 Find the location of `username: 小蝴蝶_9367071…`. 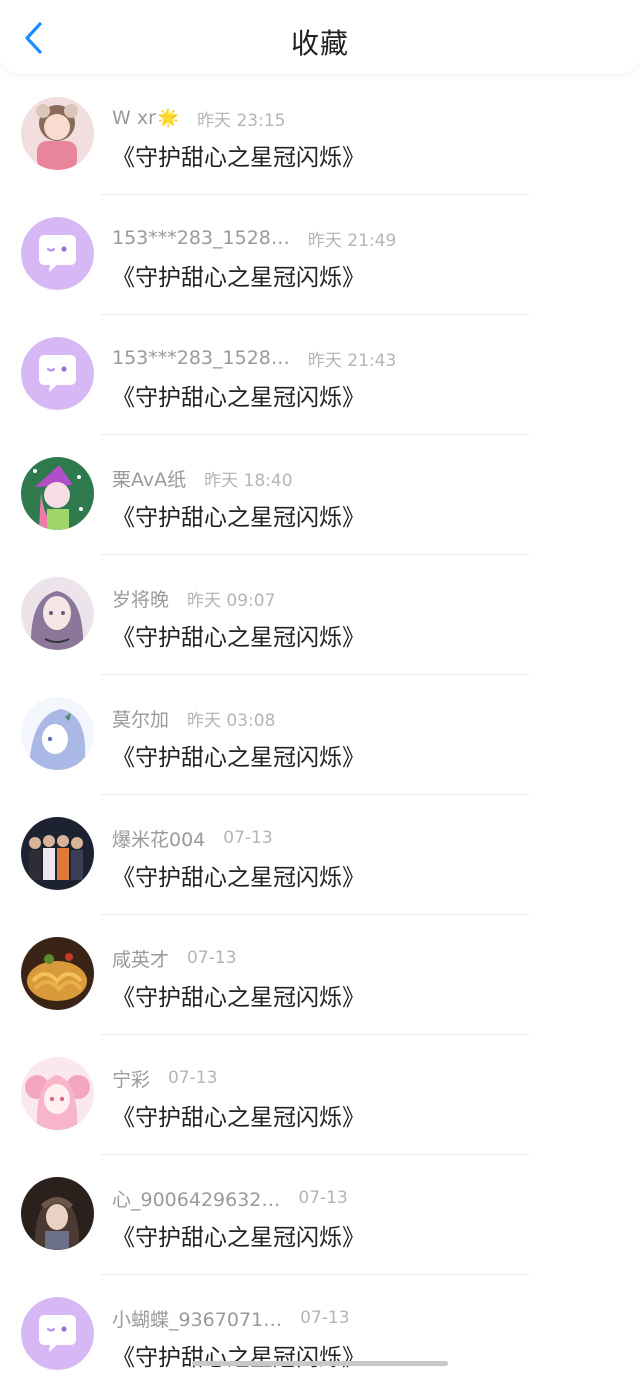

username: 小蝴蝶_9367071… is located at coordinates (197, 1318).